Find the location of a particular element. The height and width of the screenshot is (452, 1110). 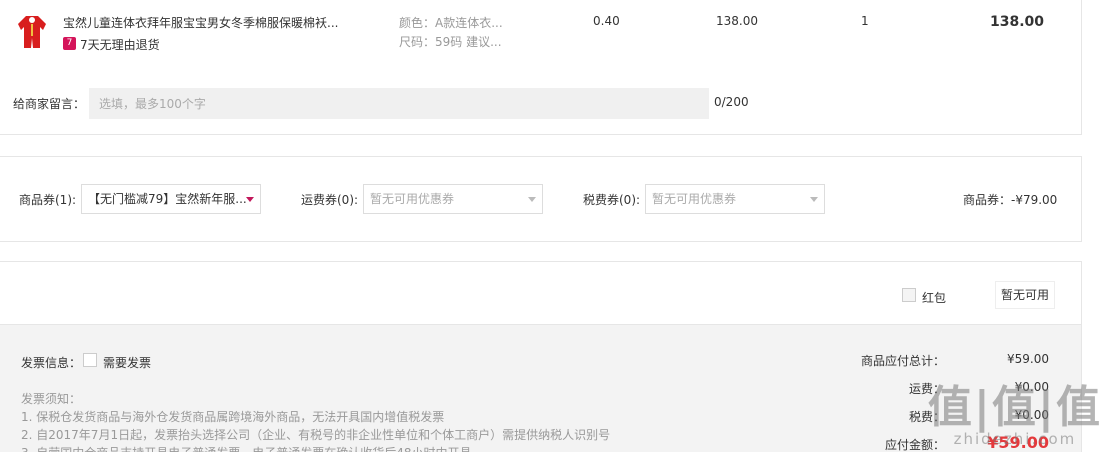

message-row: 给商家留言： 0/200 is located at coordinates (541, 102).